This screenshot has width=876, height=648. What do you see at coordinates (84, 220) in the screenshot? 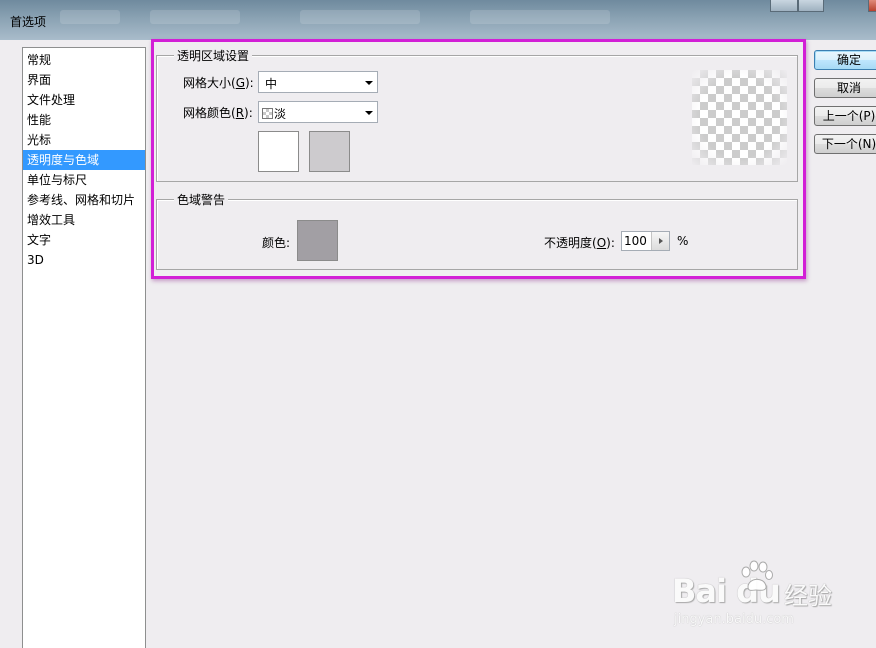
I see `sidebar-item-plugins: 增效工具` at bounding box center [84, 220].